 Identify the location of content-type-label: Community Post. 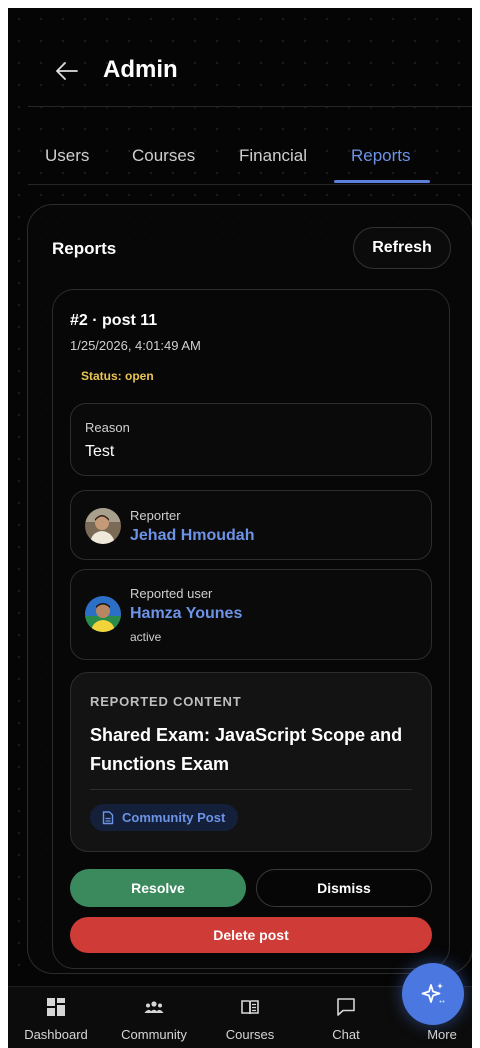
(174, 817).